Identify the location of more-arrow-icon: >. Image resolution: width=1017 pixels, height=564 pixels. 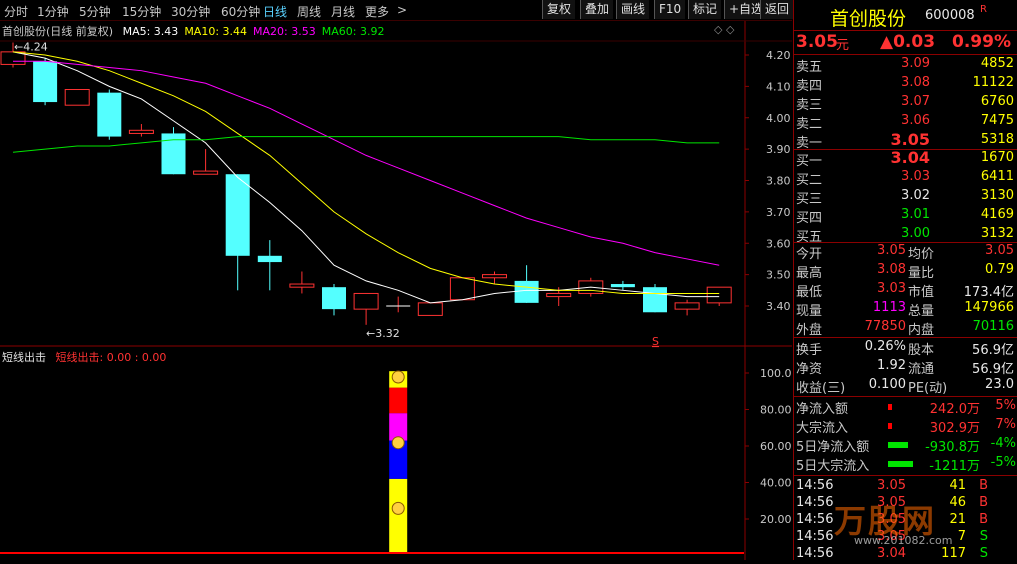
(402, 10).